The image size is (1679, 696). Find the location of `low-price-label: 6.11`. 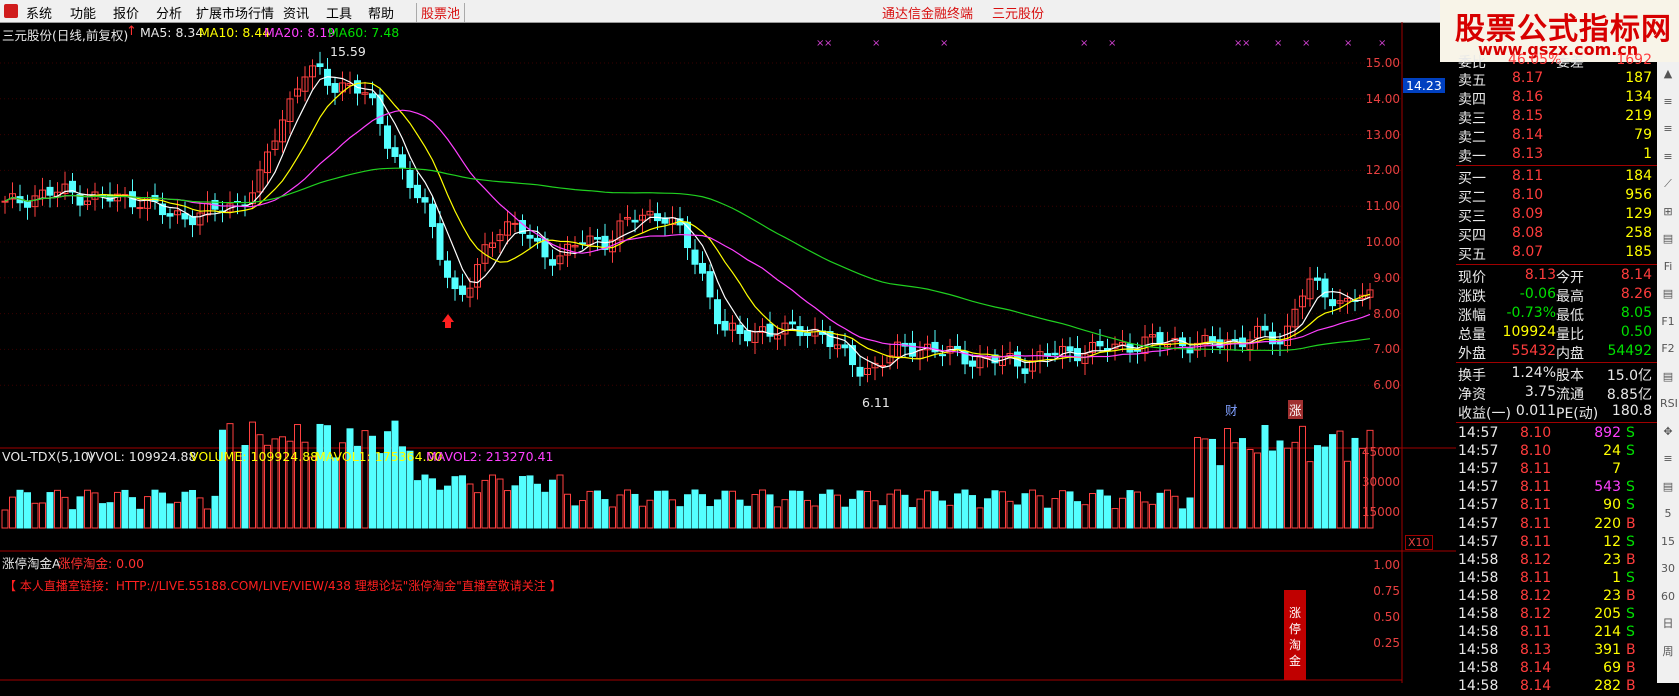

low-price-label: 6.11 is located at coordinates (876, 402).